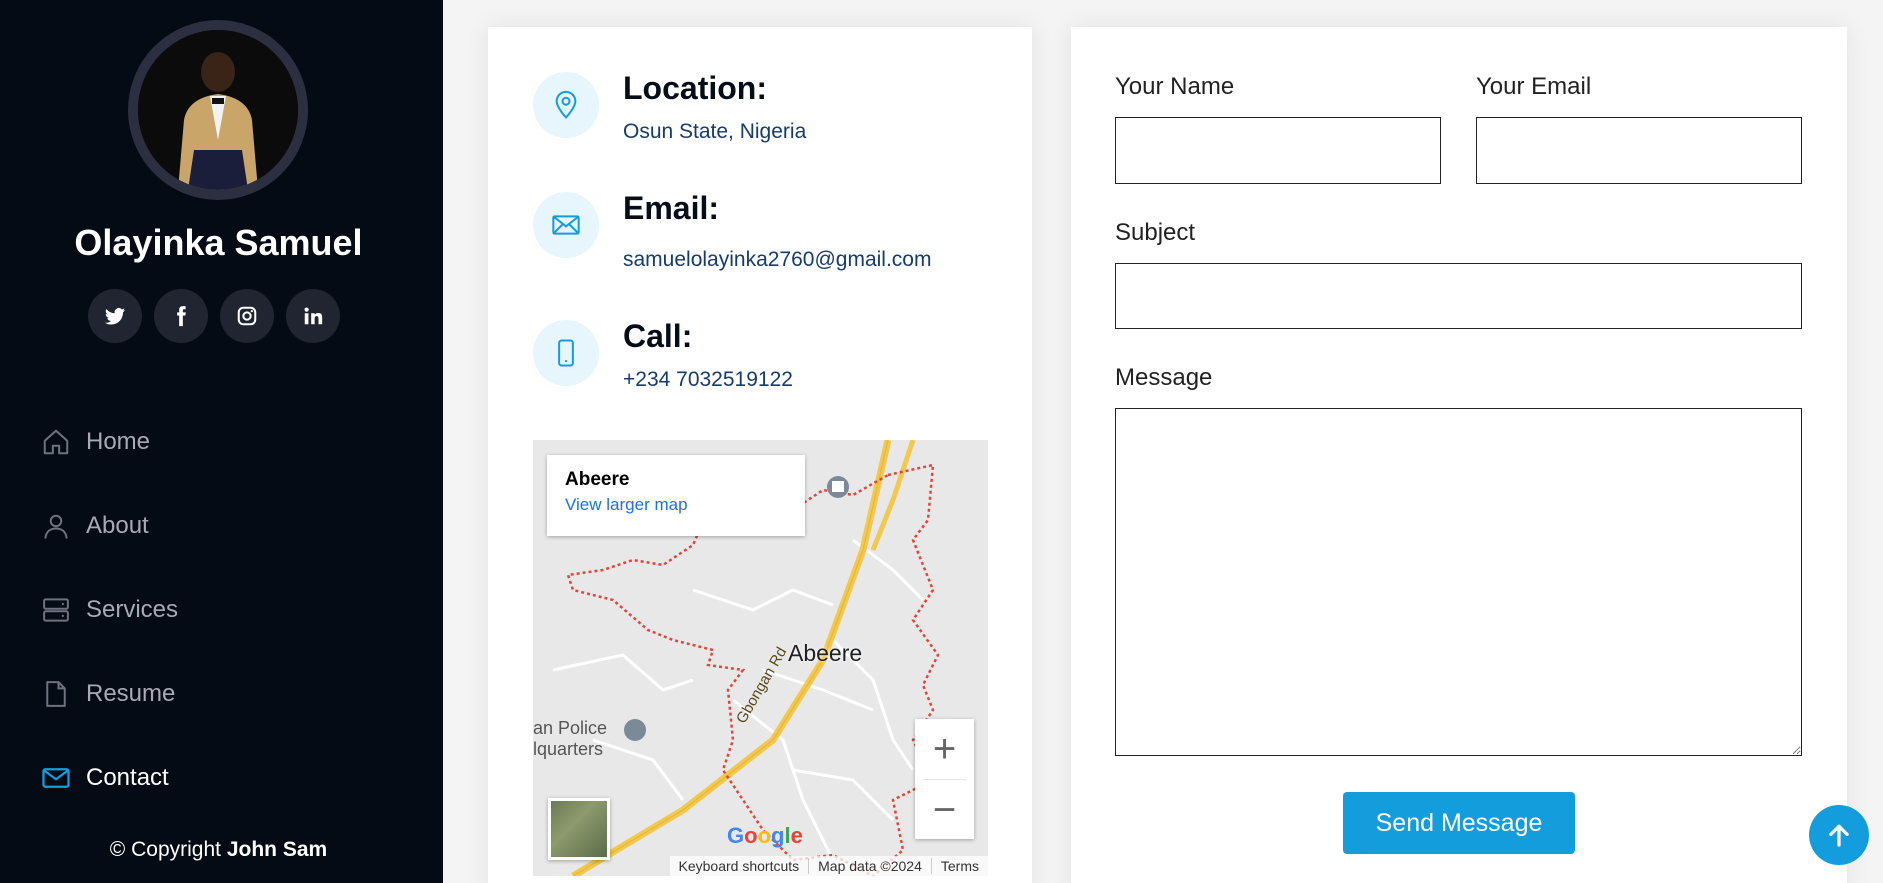 Image resolution: width=1883 pixels, height=883 pixels. Describe the element at coordinates (127, 777) in the screenshot. I see `nav-label: Contact` at that location.